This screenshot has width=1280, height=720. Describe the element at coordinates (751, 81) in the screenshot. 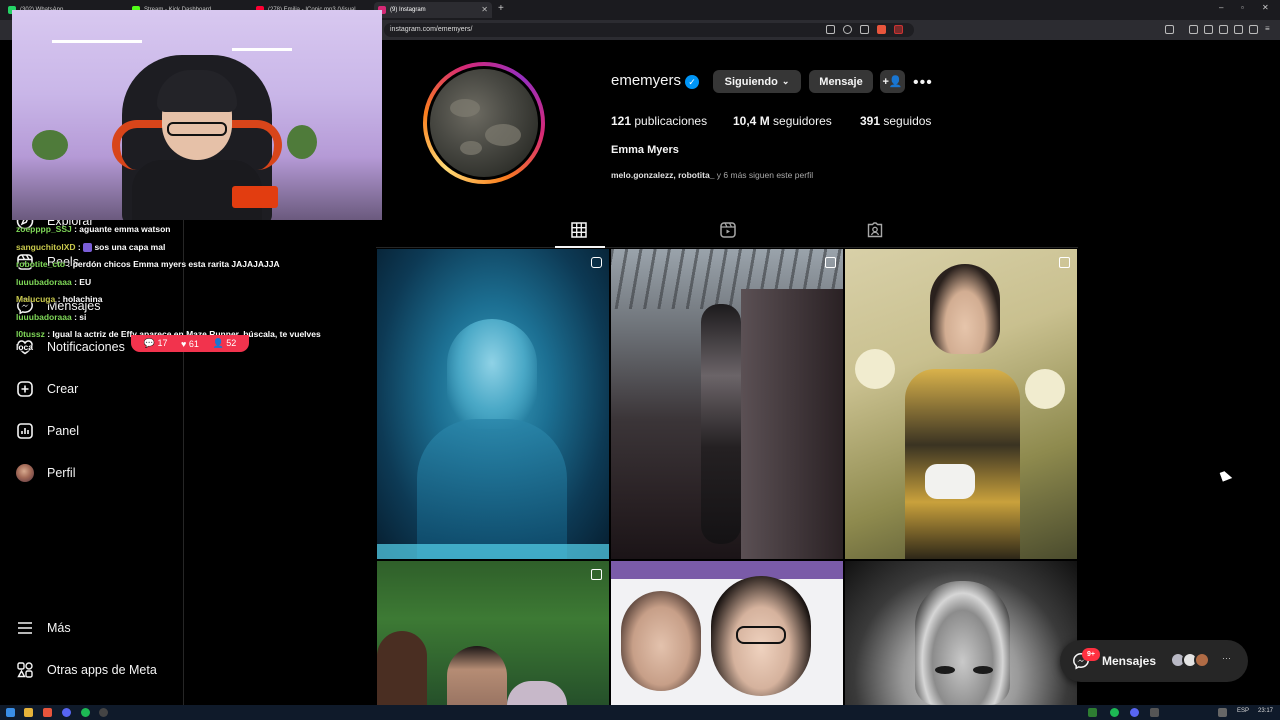

I see `following-label: Siguiendo` at that location.